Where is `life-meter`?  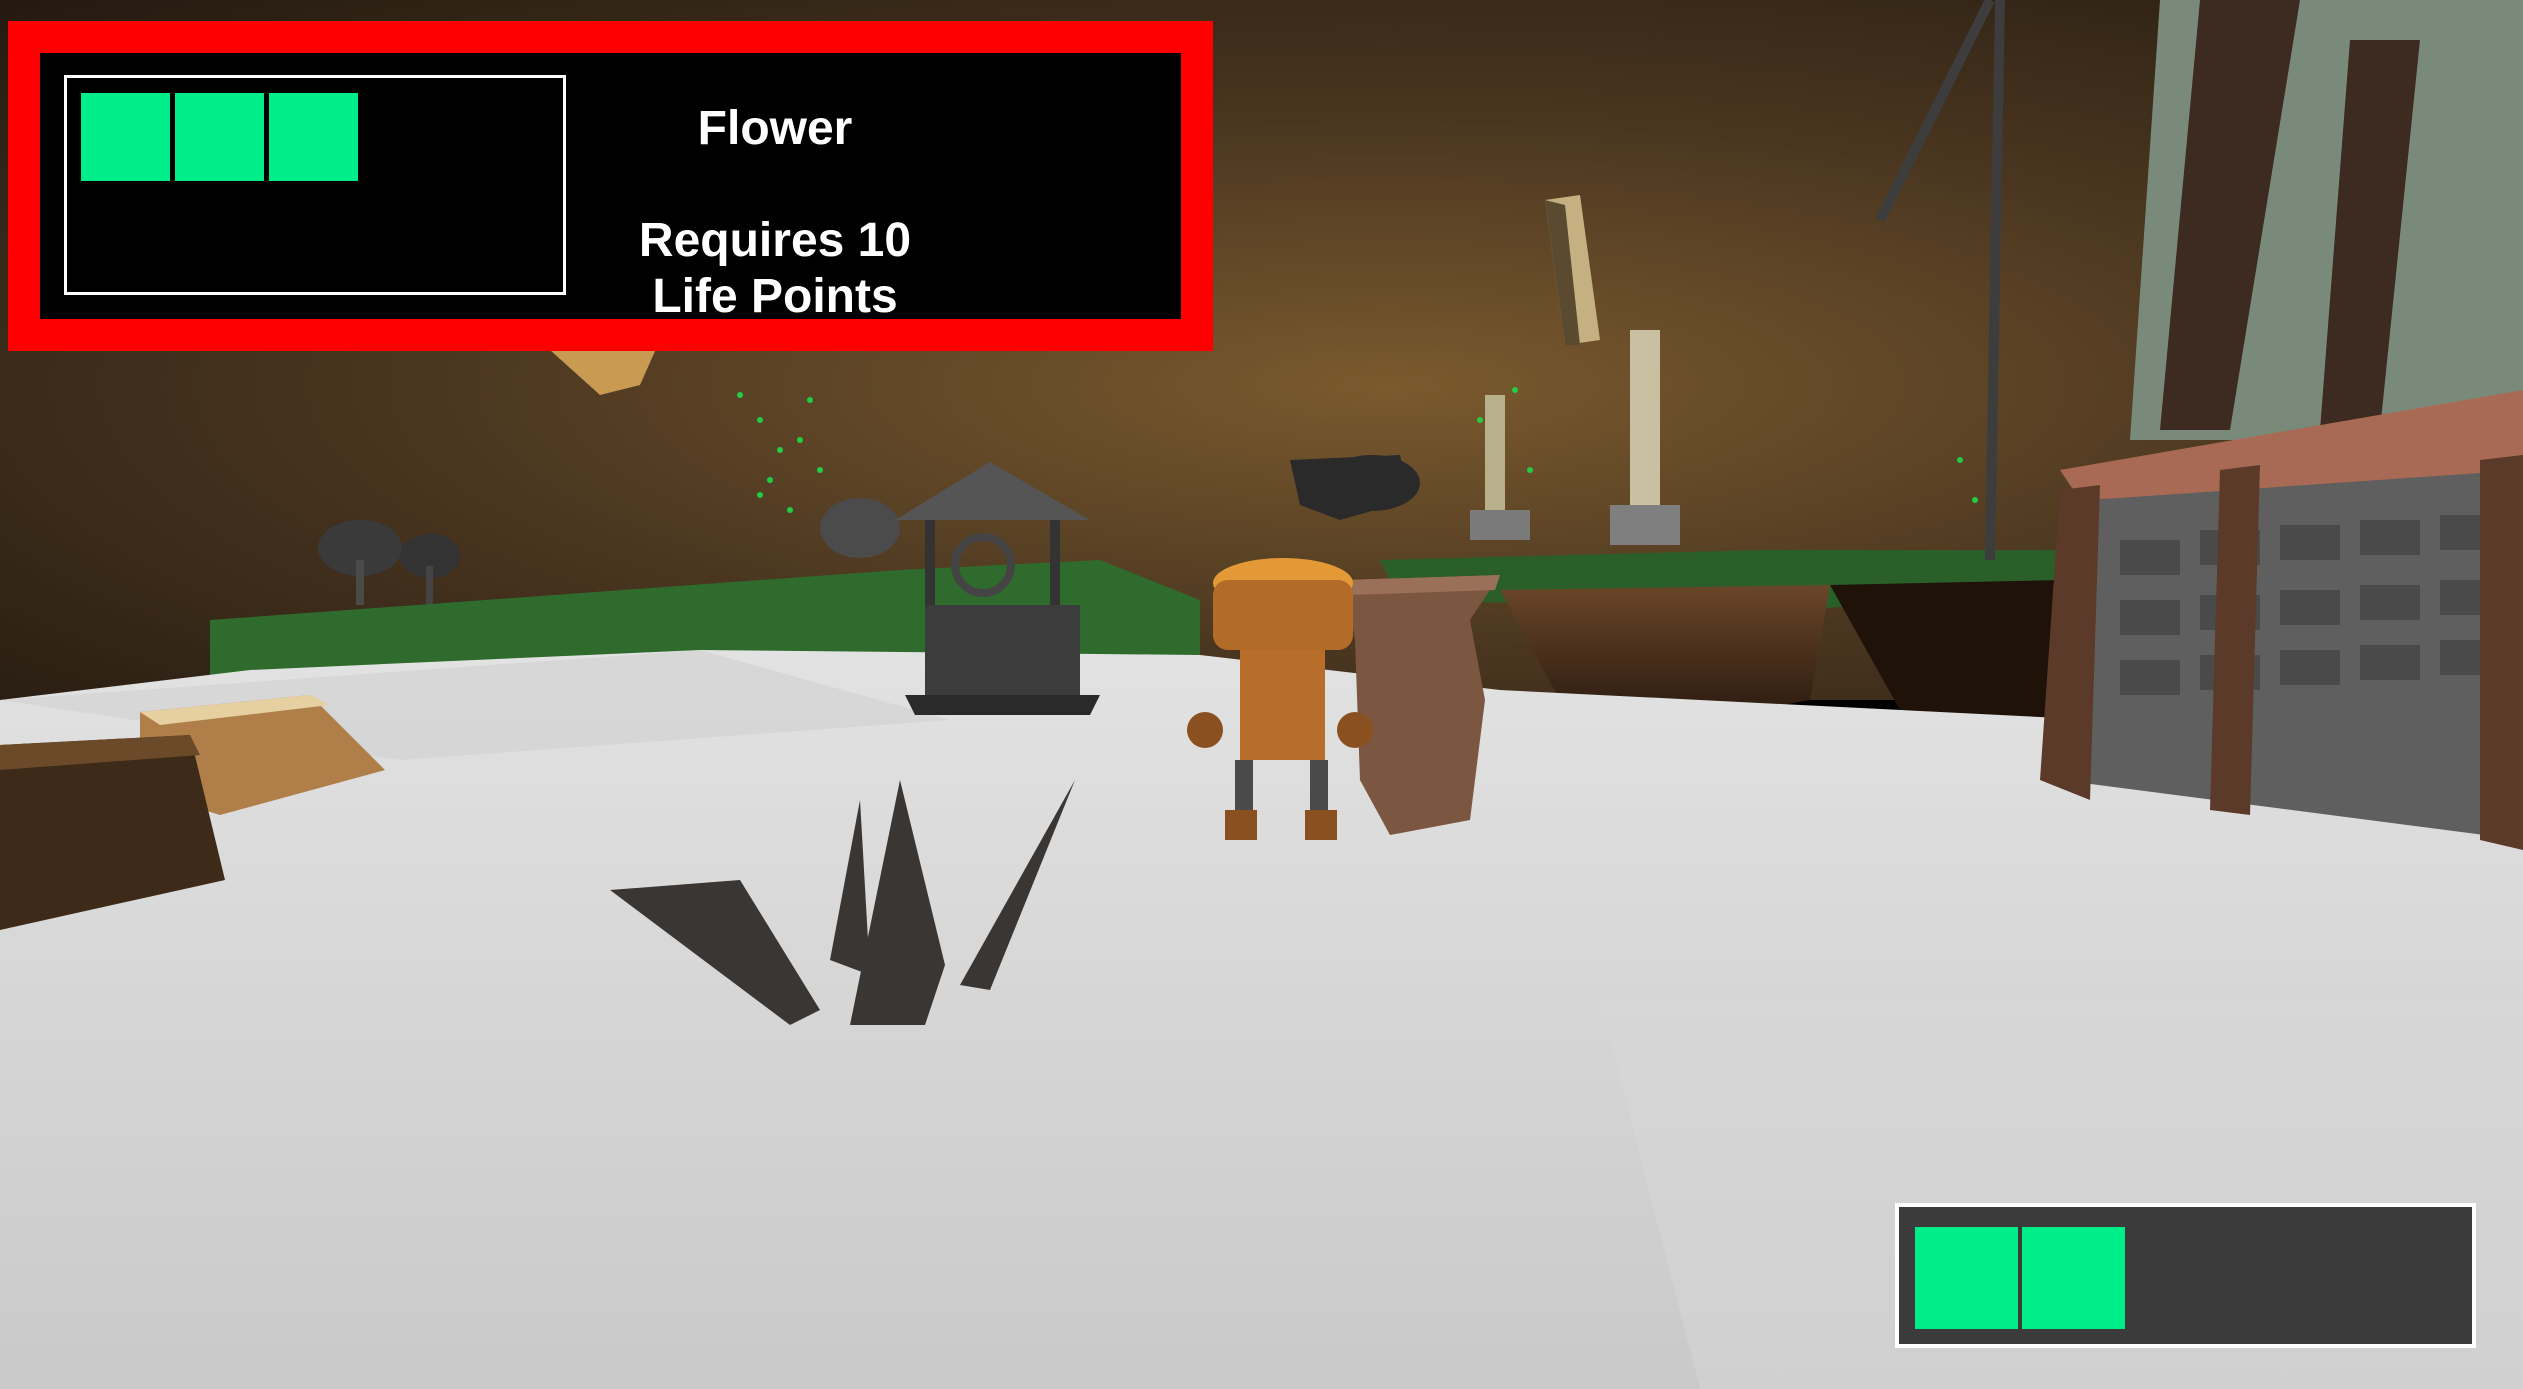 life-meter is located at coordinates (2185, 1275).